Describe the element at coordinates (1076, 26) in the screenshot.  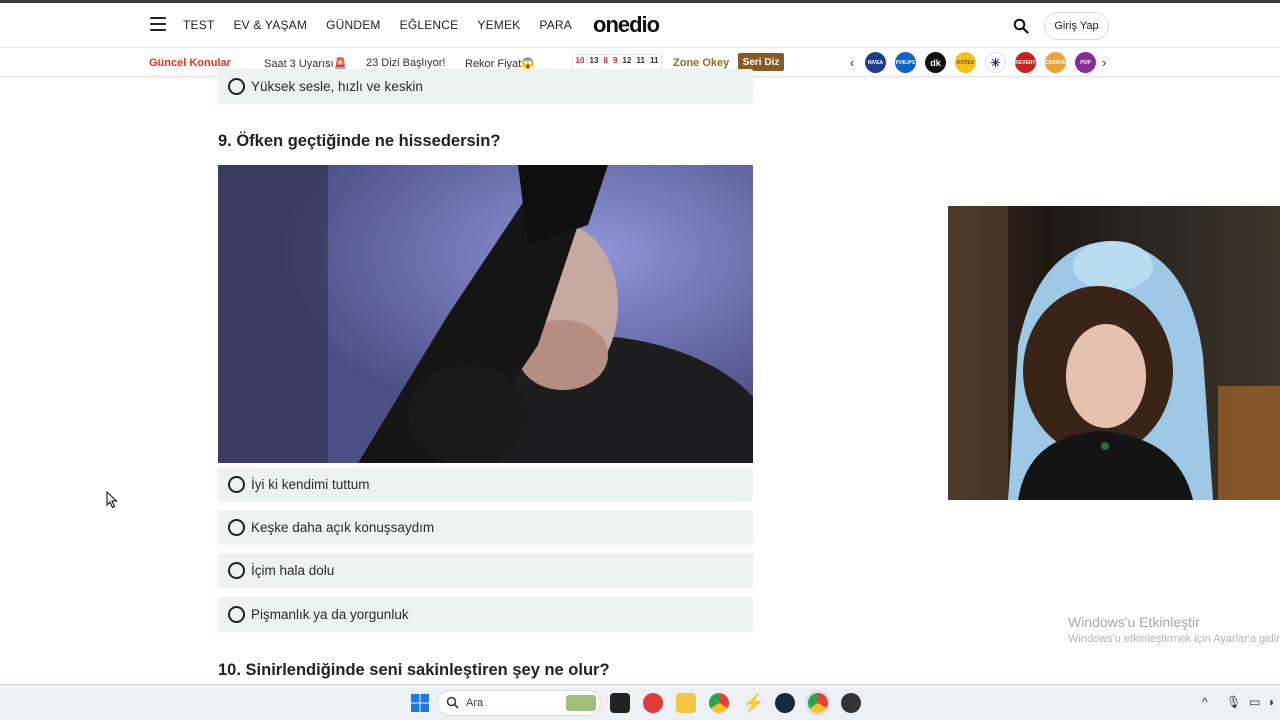
I see `login-button: Giriş Yap` at that location.